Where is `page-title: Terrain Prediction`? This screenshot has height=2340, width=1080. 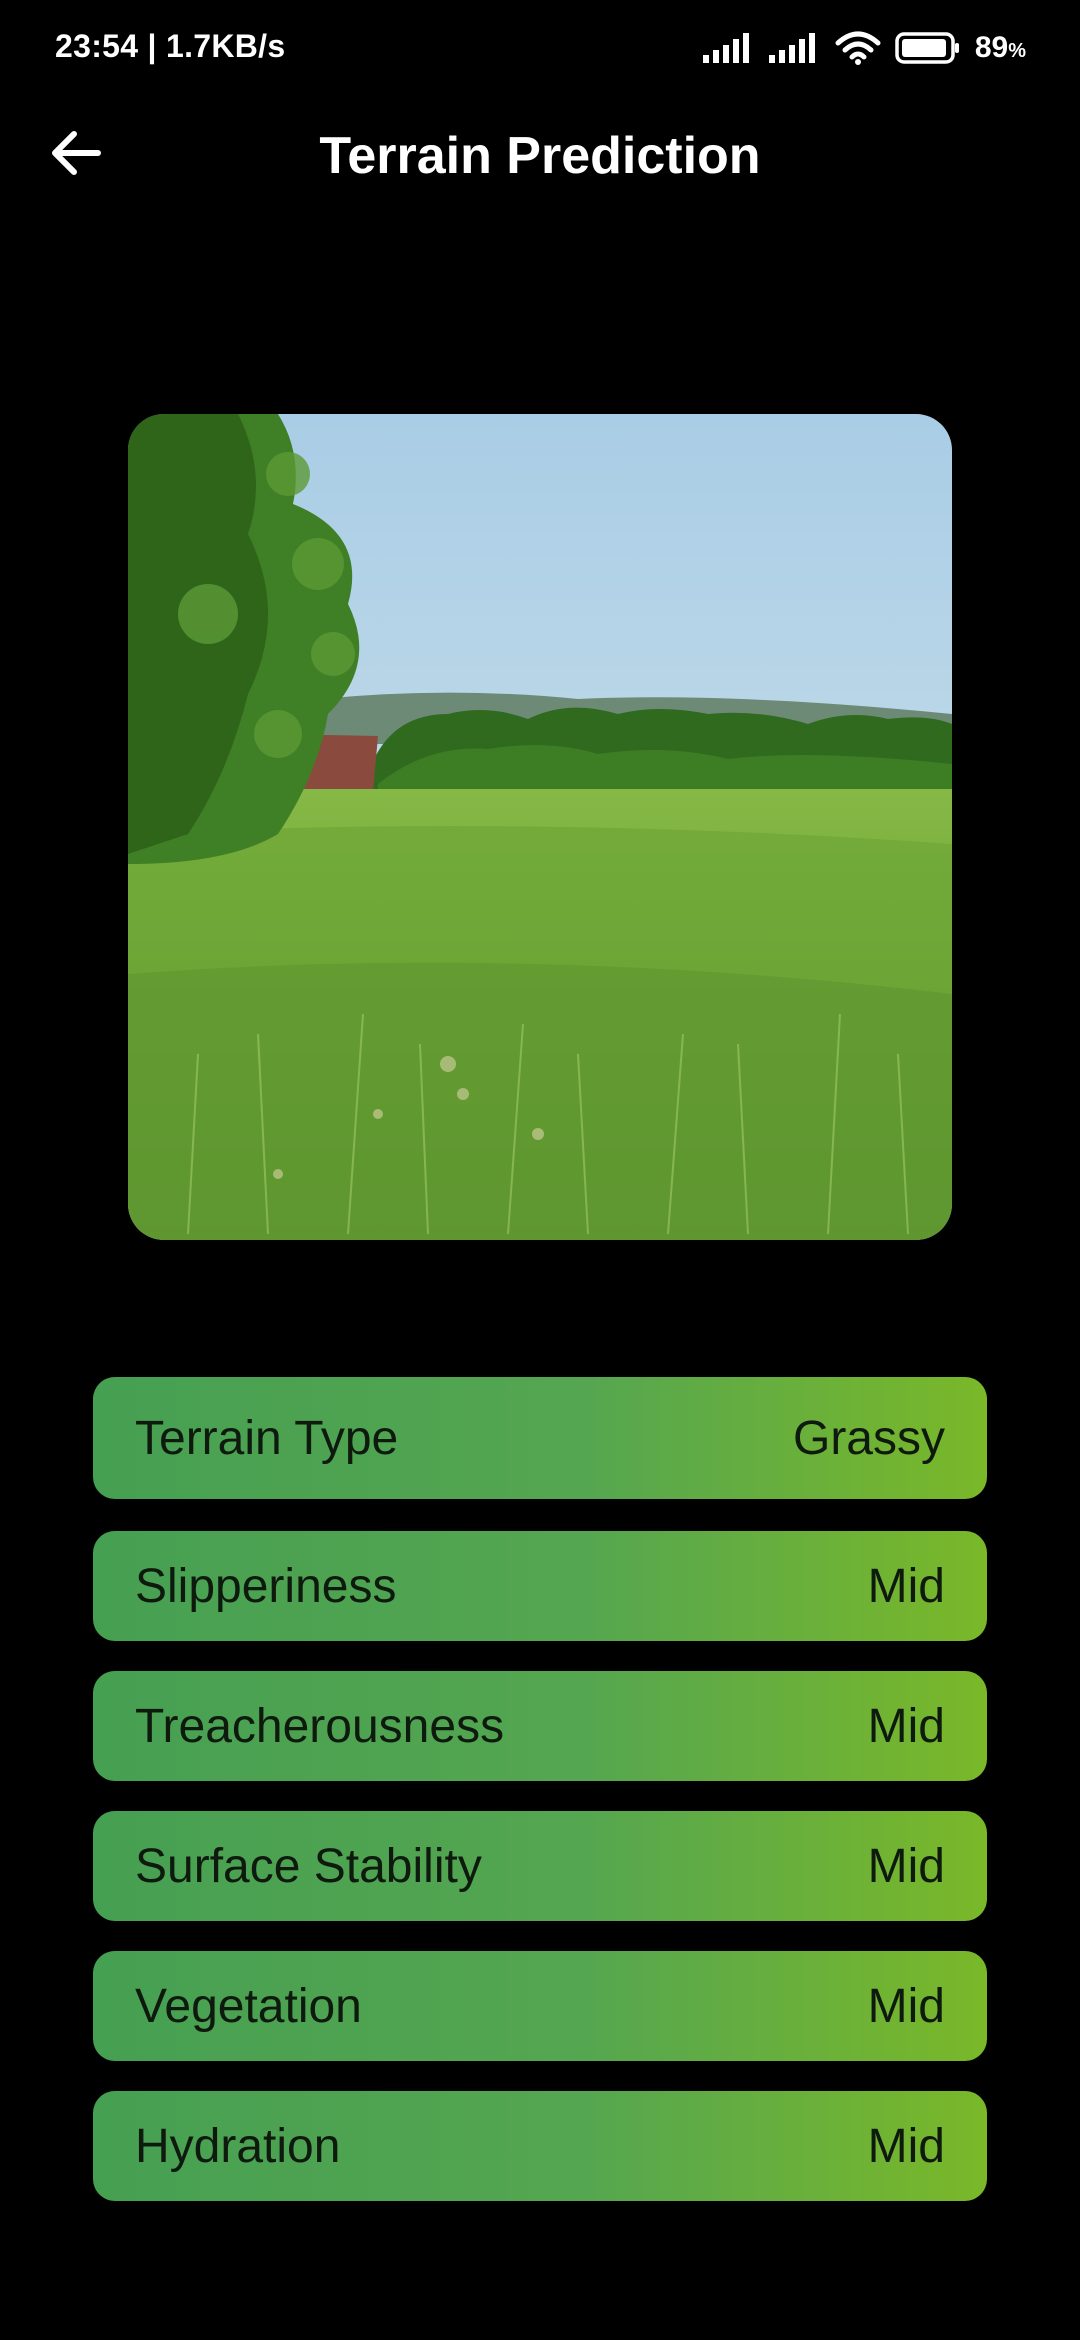
page-title: Terrain Prediction is located at coordinates (540, 156).